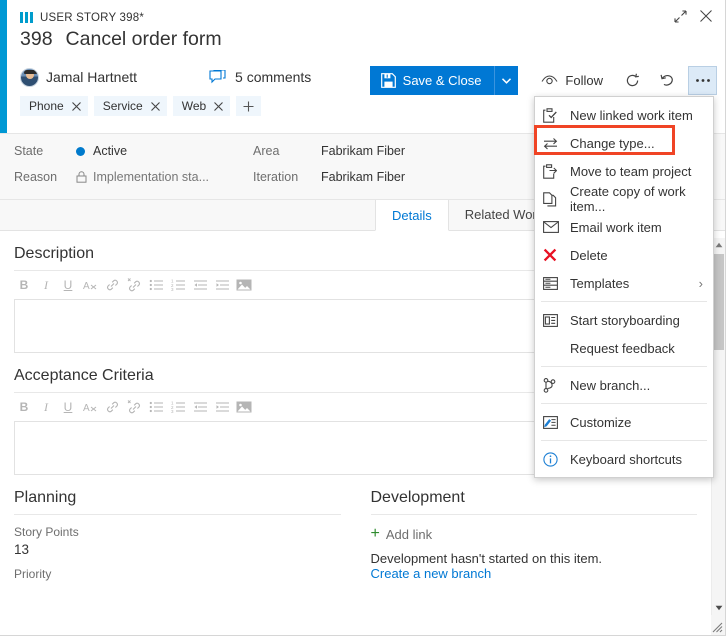  What do you see at coordinates (667, 80) in the screenshot?
I see `revert-button` at bounding box center [667, 80].